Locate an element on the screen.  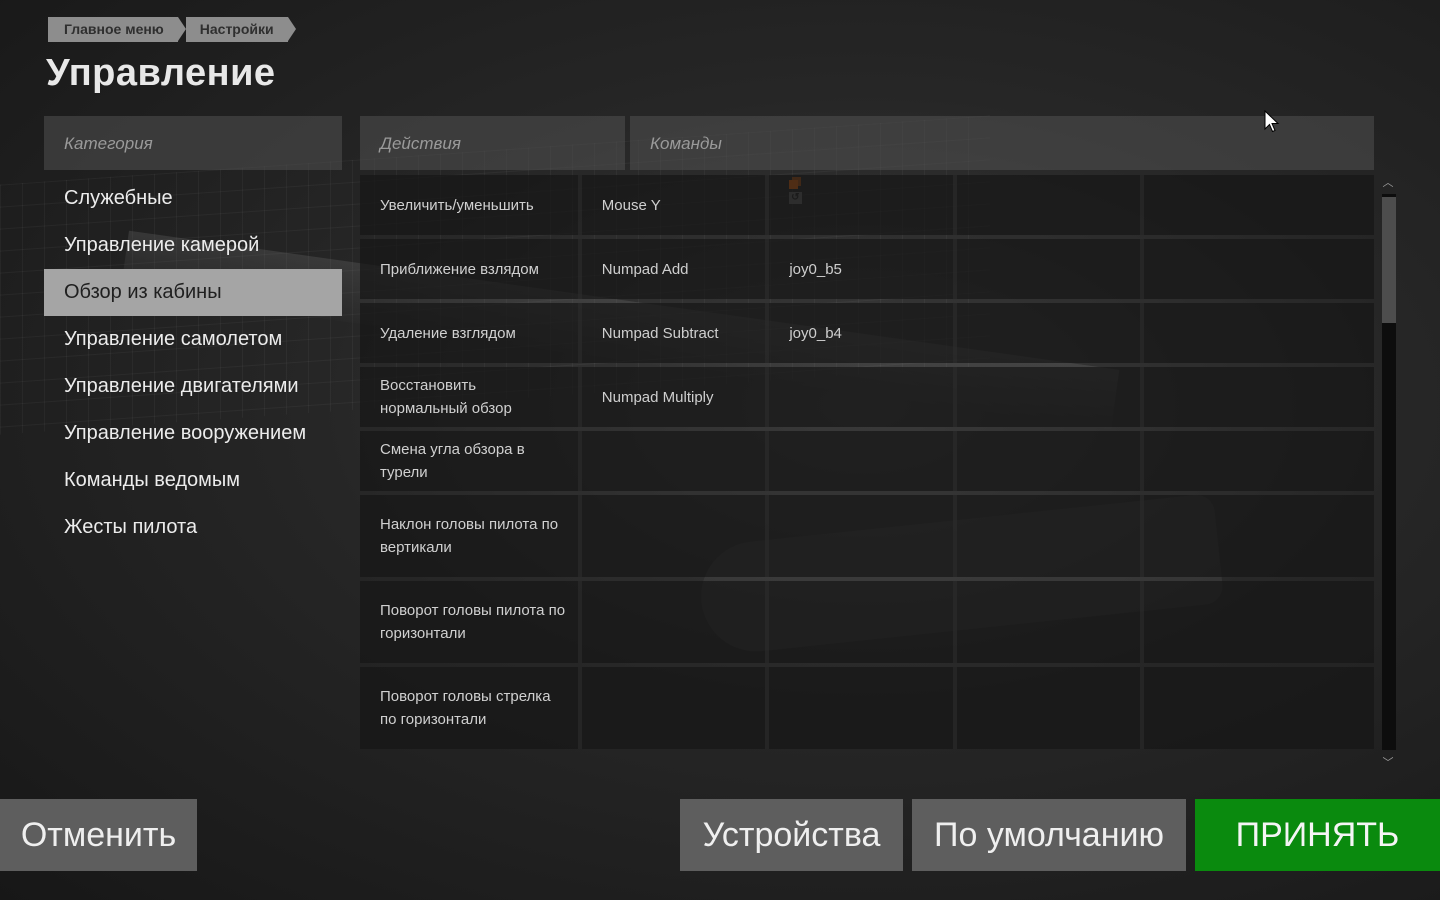
category-item-service: Служебные is located at coordinates (193, 198).